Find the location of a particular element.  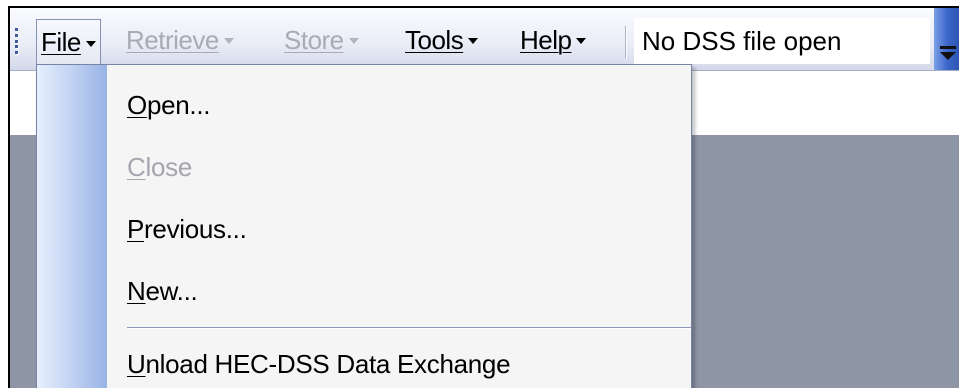

menu-file: File is located at coordinates (68, 42).